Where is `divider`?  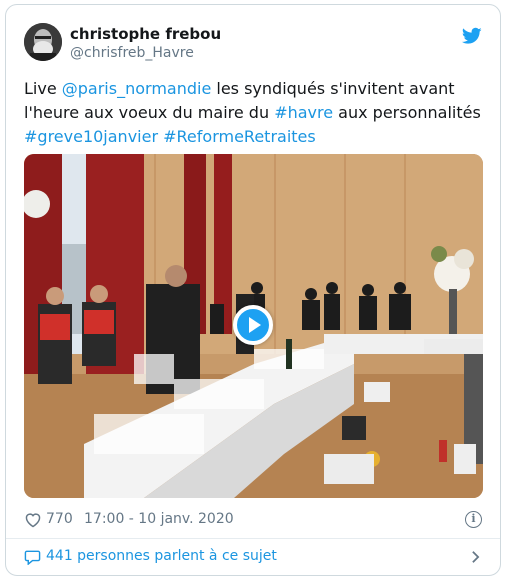 divider is located at coordinates (253, 538).